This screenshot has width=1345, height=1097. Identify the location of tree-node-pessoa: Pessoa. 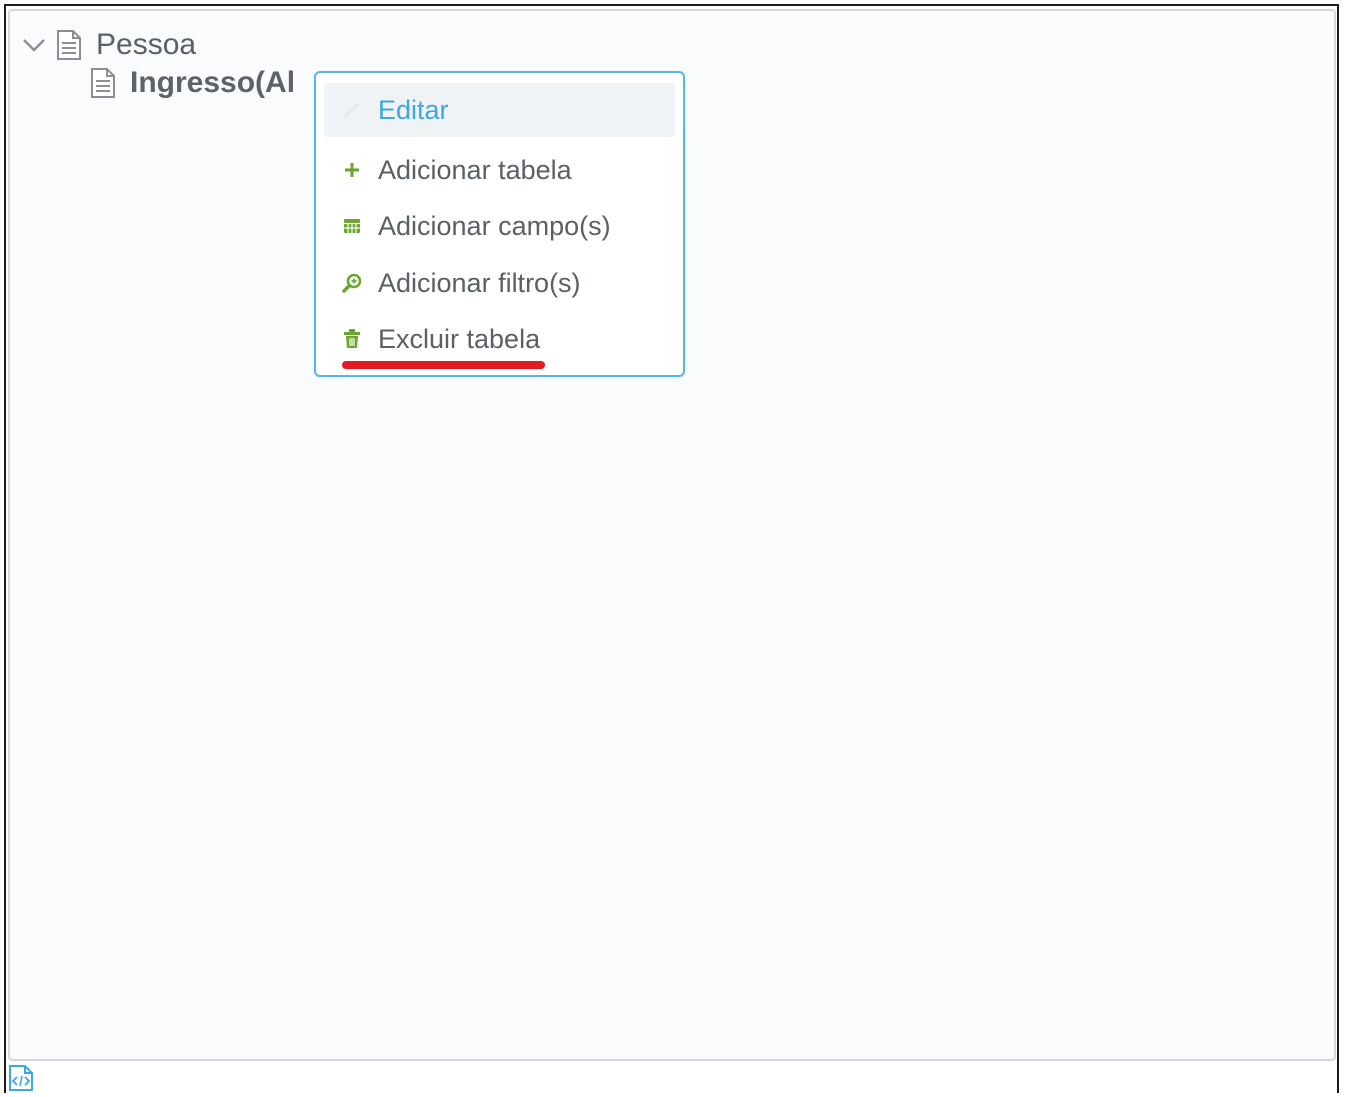
(108, 45).